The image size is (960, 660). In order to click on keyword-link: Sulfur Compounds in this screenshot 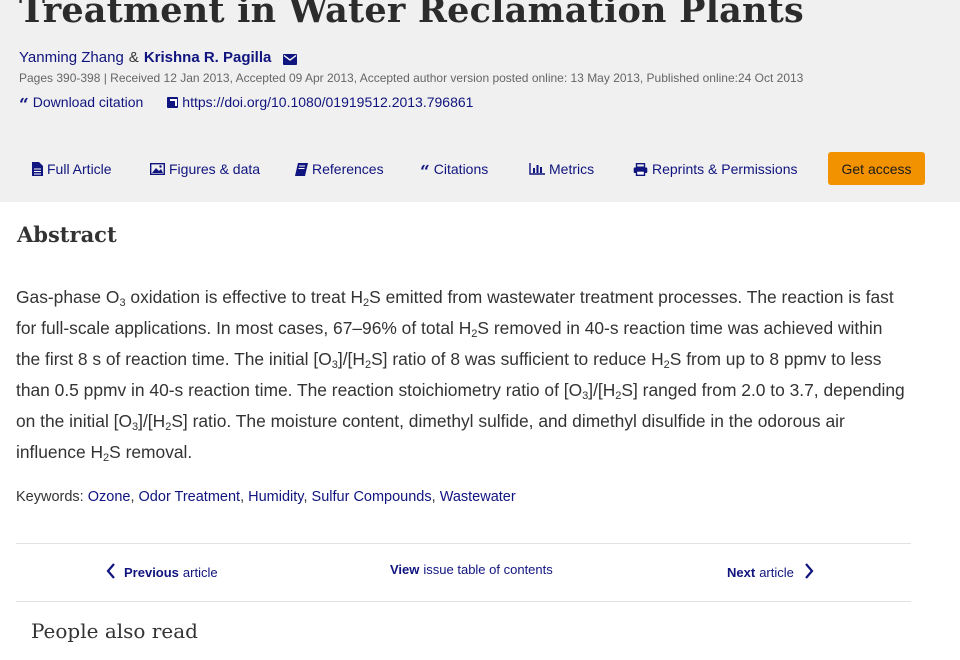, I will do `click(372, 497)`.